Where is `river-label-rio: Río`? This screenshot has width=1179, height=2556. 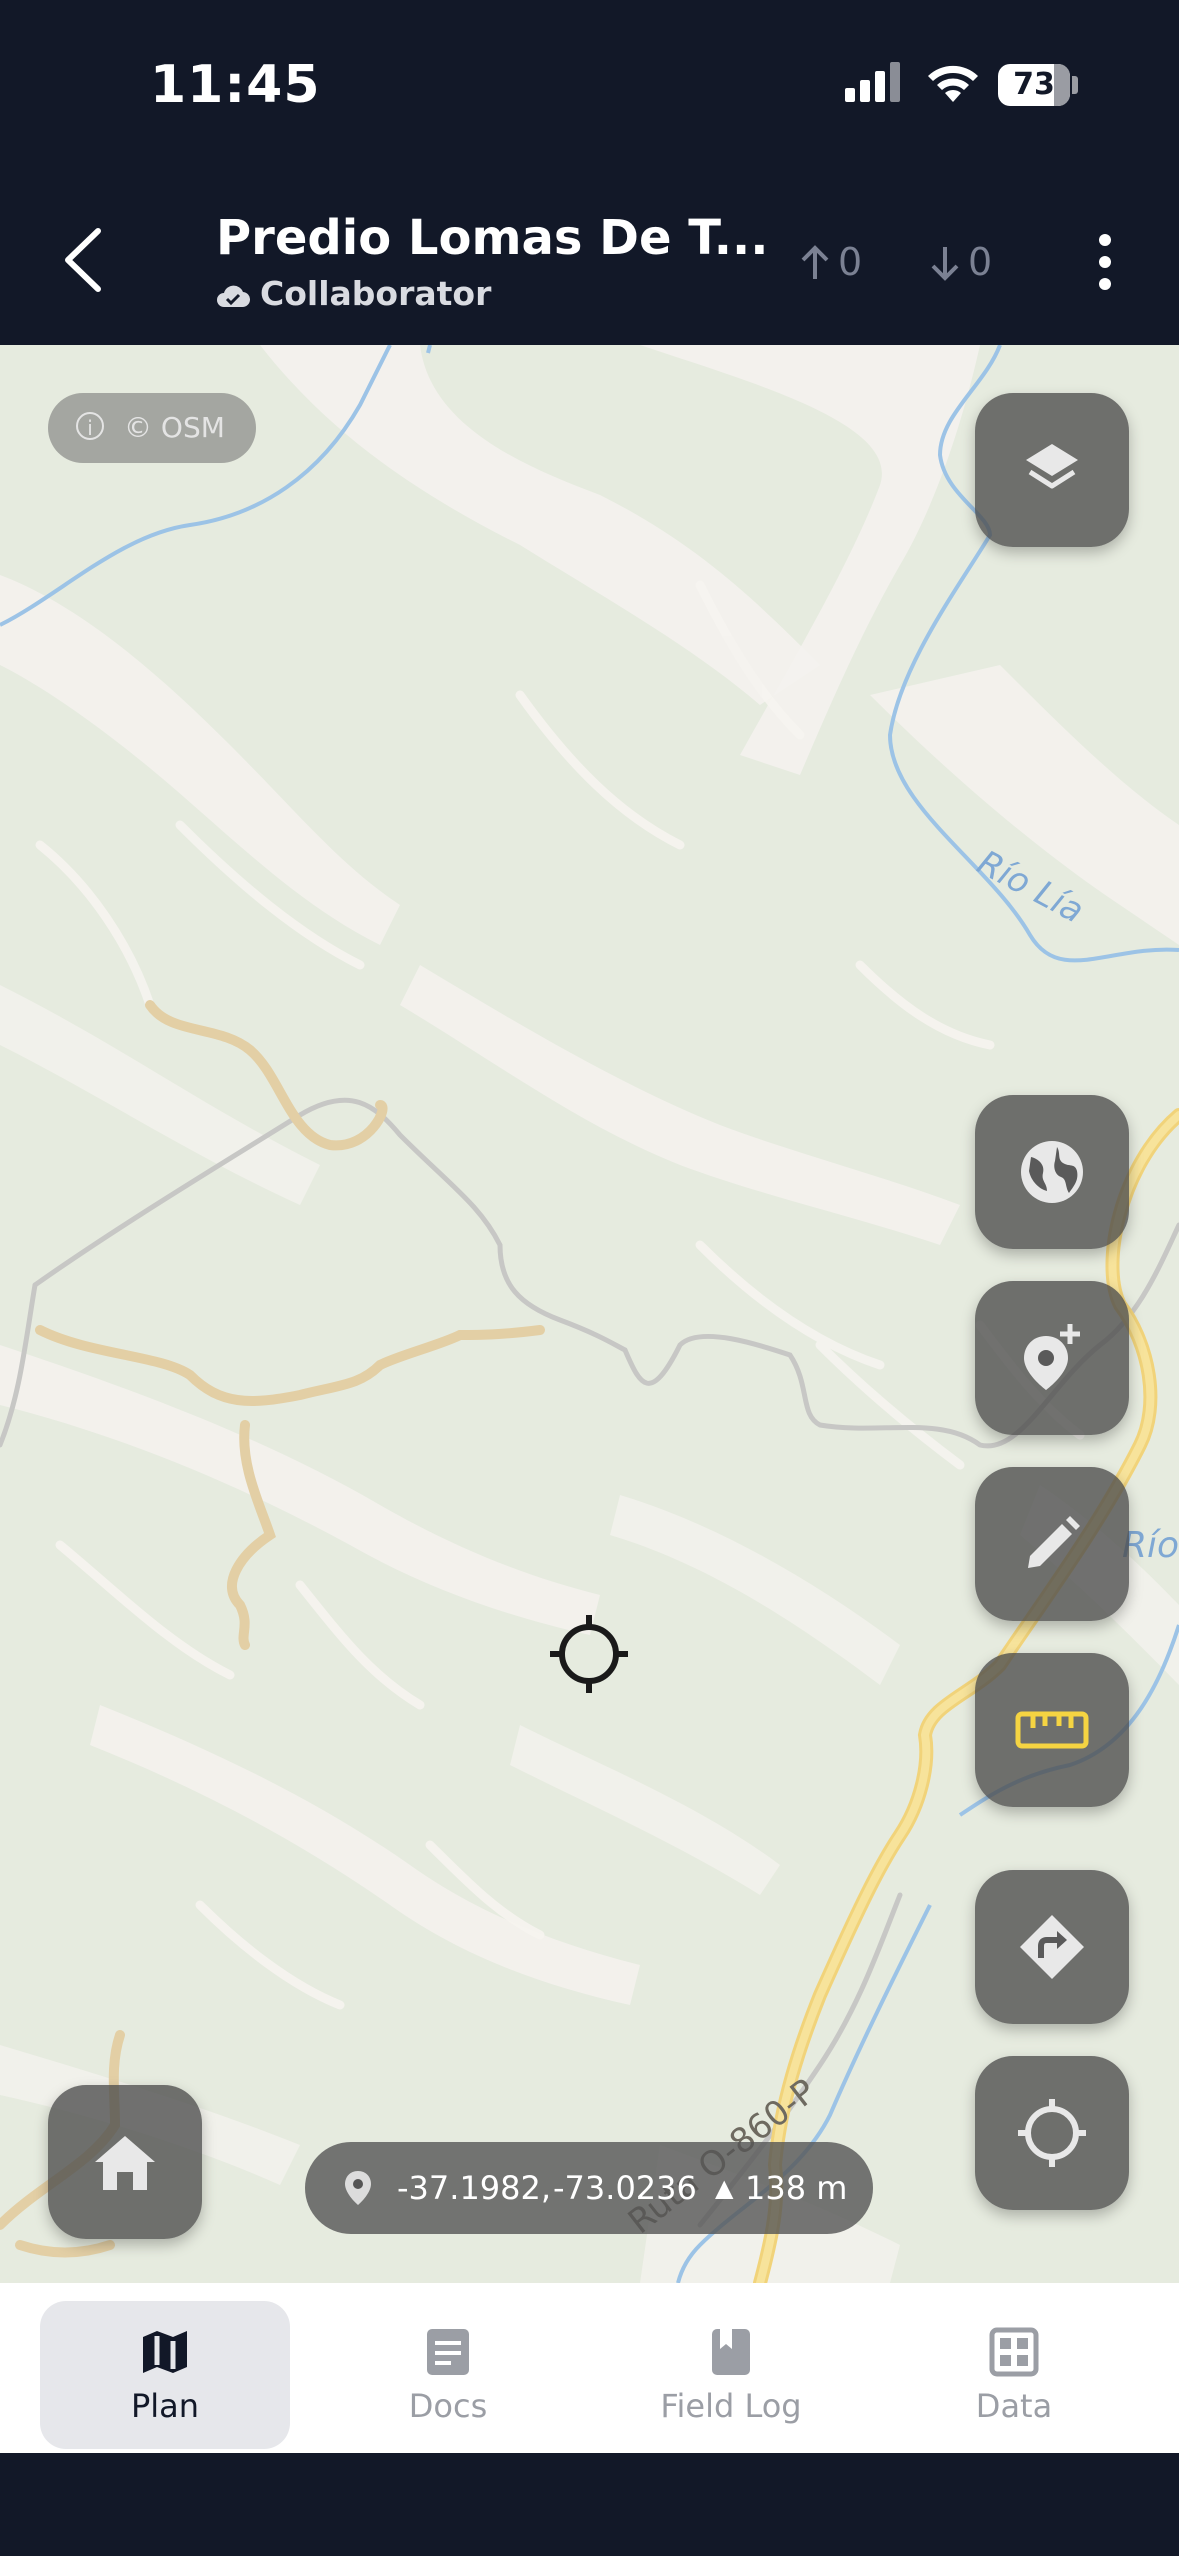 river-label-rio: Río is located at coordinates (1150, 1545).